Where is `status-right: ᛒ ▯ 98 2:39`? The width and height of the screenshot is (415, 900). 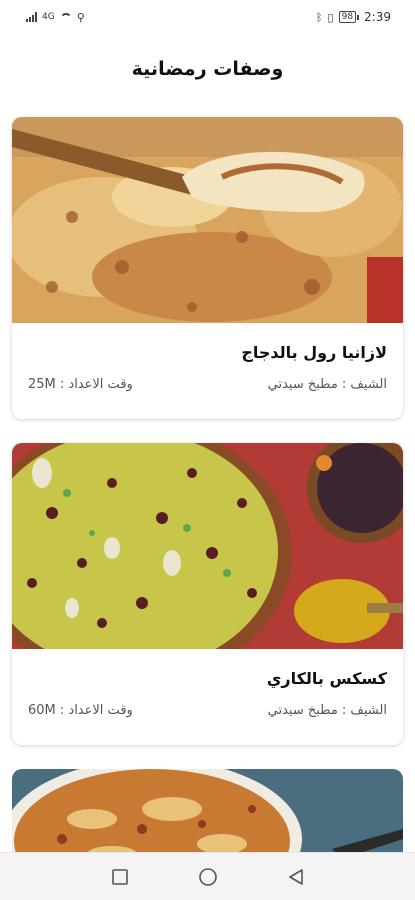
status-right: ᛒ ▯ 98 2:39 is located at coordinates (353, 17).